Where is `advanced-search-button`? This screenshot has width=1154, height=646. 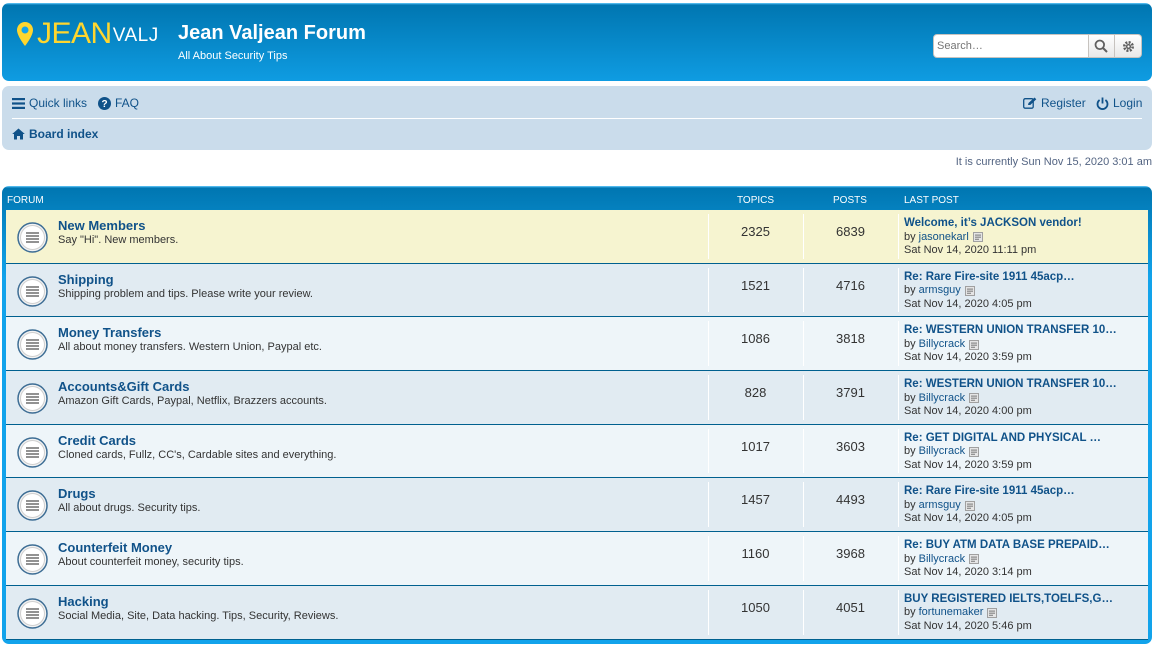
advanced-search-button is located at coordinates (1128, 46).